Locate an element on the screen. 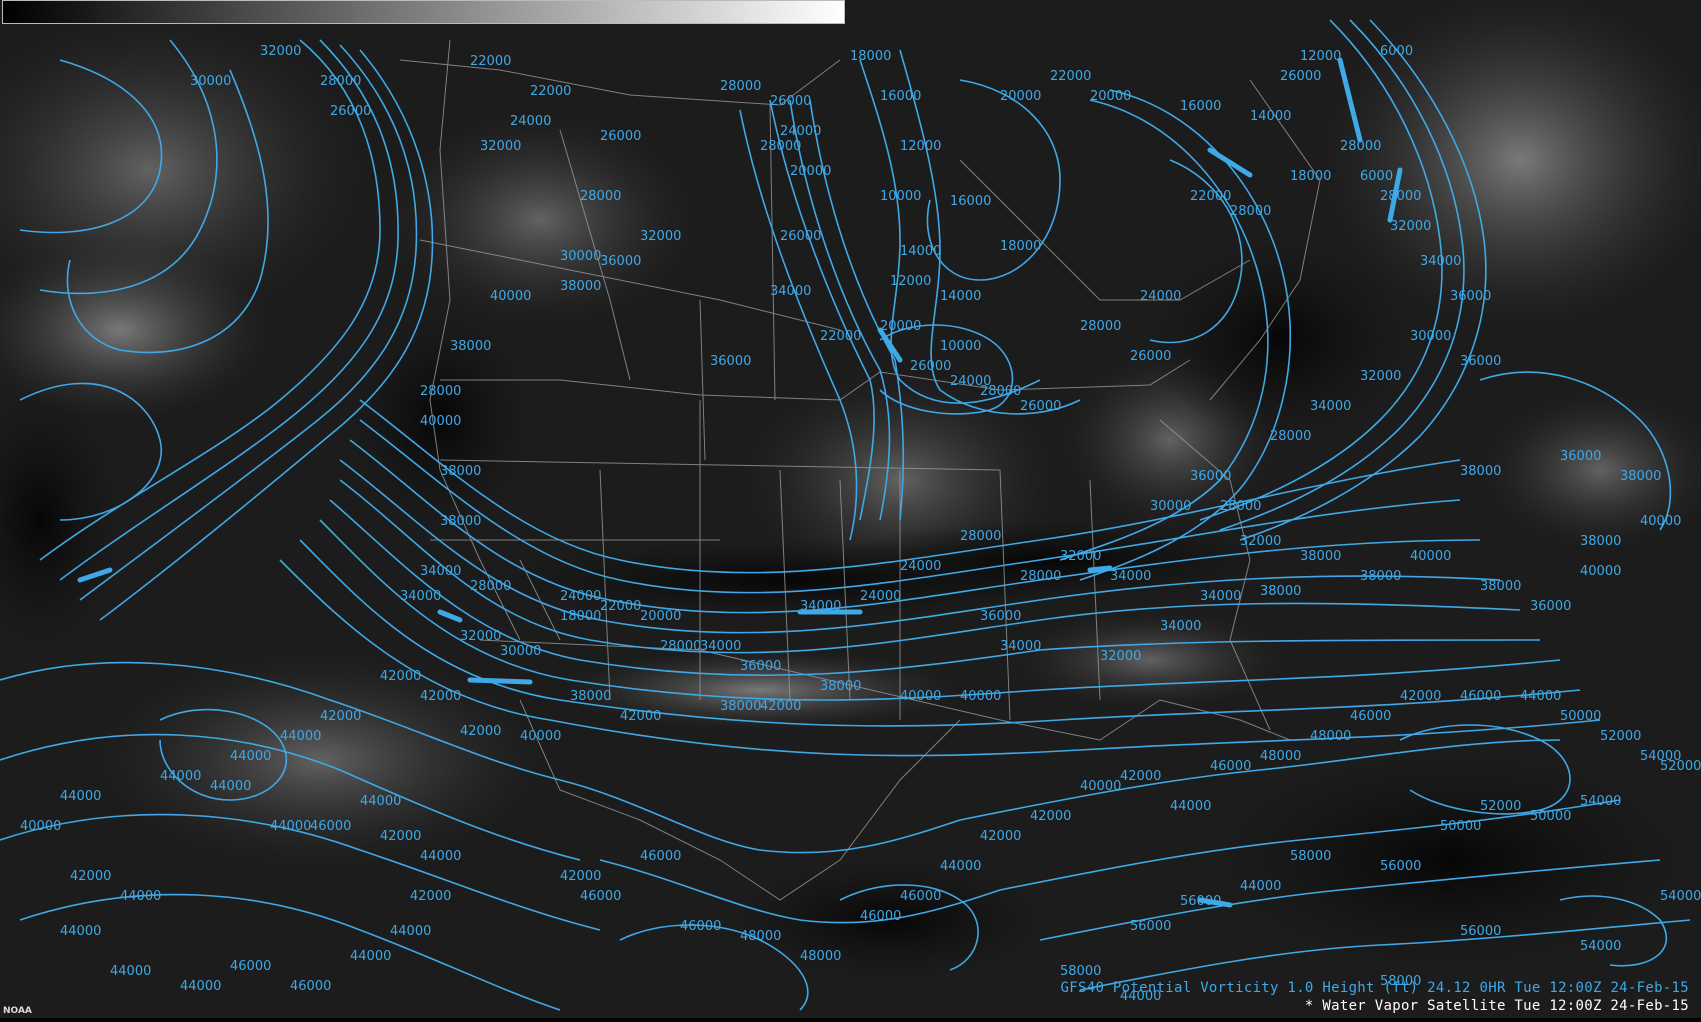 The image size is (1701, 1022). contour-label: 10000 is located at coordinates (960, 346).